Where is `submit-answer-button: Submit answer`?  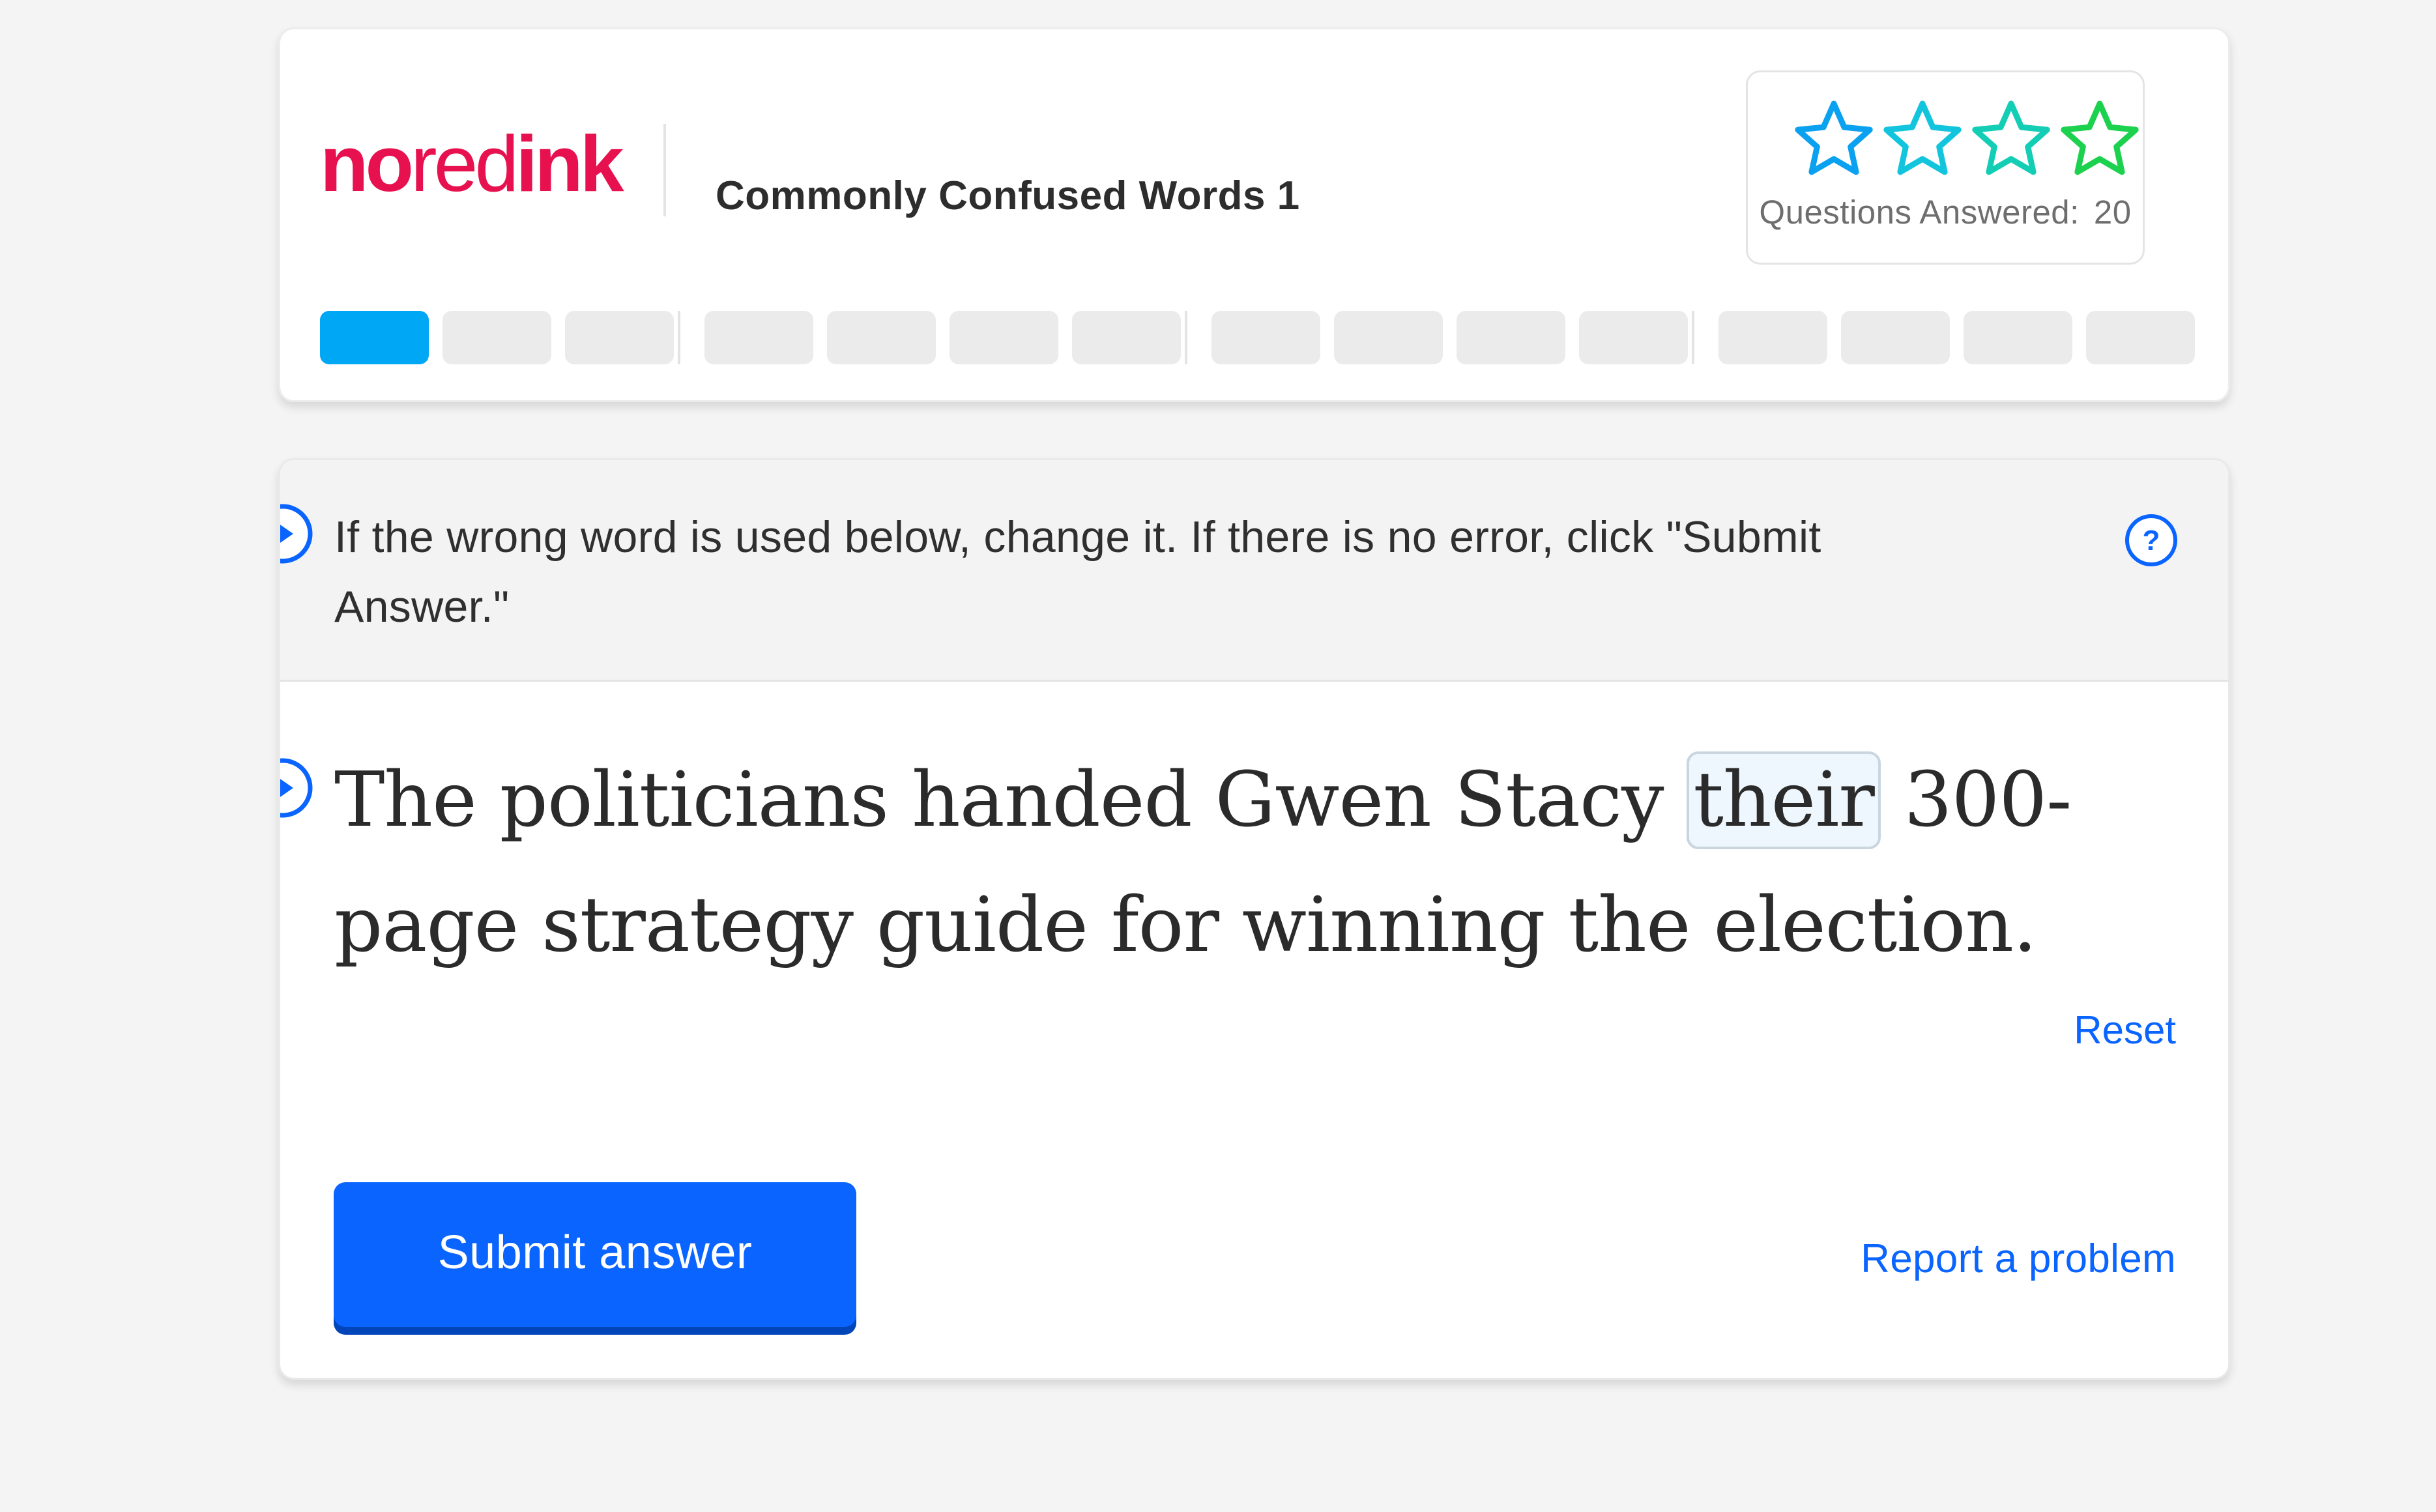
submit-answer-button: Submit answer is located at coordinates (595, 1254).